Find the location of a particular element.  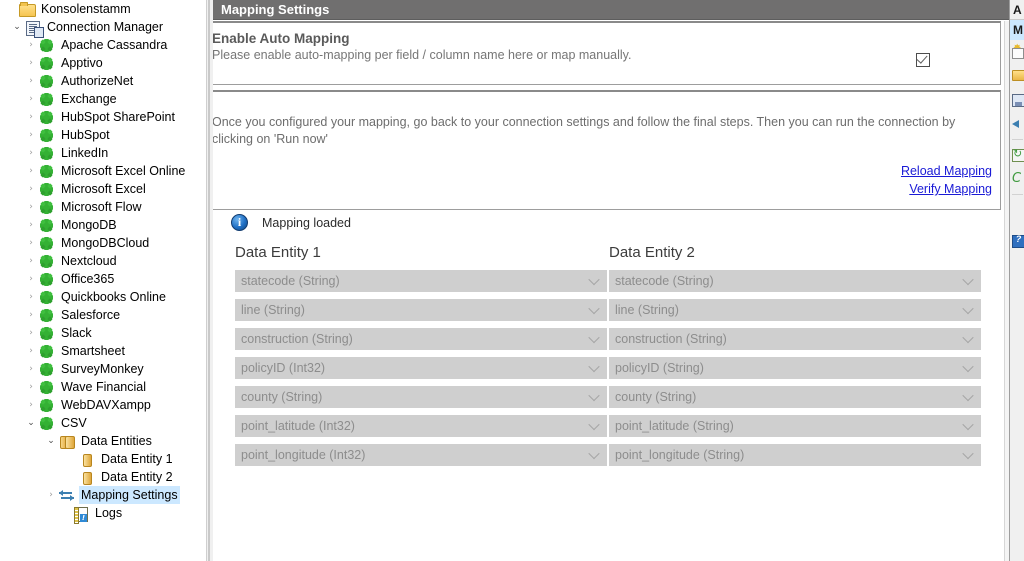

connect-icon: C is located at coordinates (1017, 179).